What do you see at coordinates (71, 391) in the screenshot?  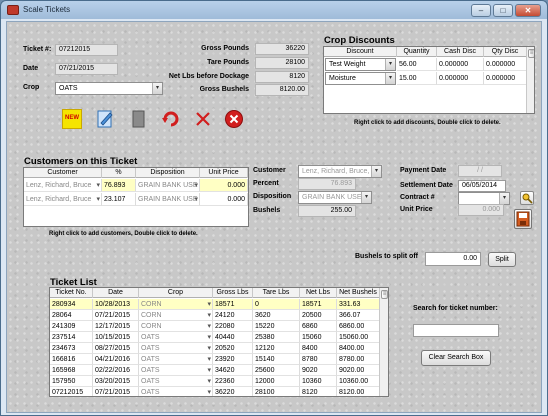 I see `ticket-no-cell: 07212015` at bounding box center [71, 391].